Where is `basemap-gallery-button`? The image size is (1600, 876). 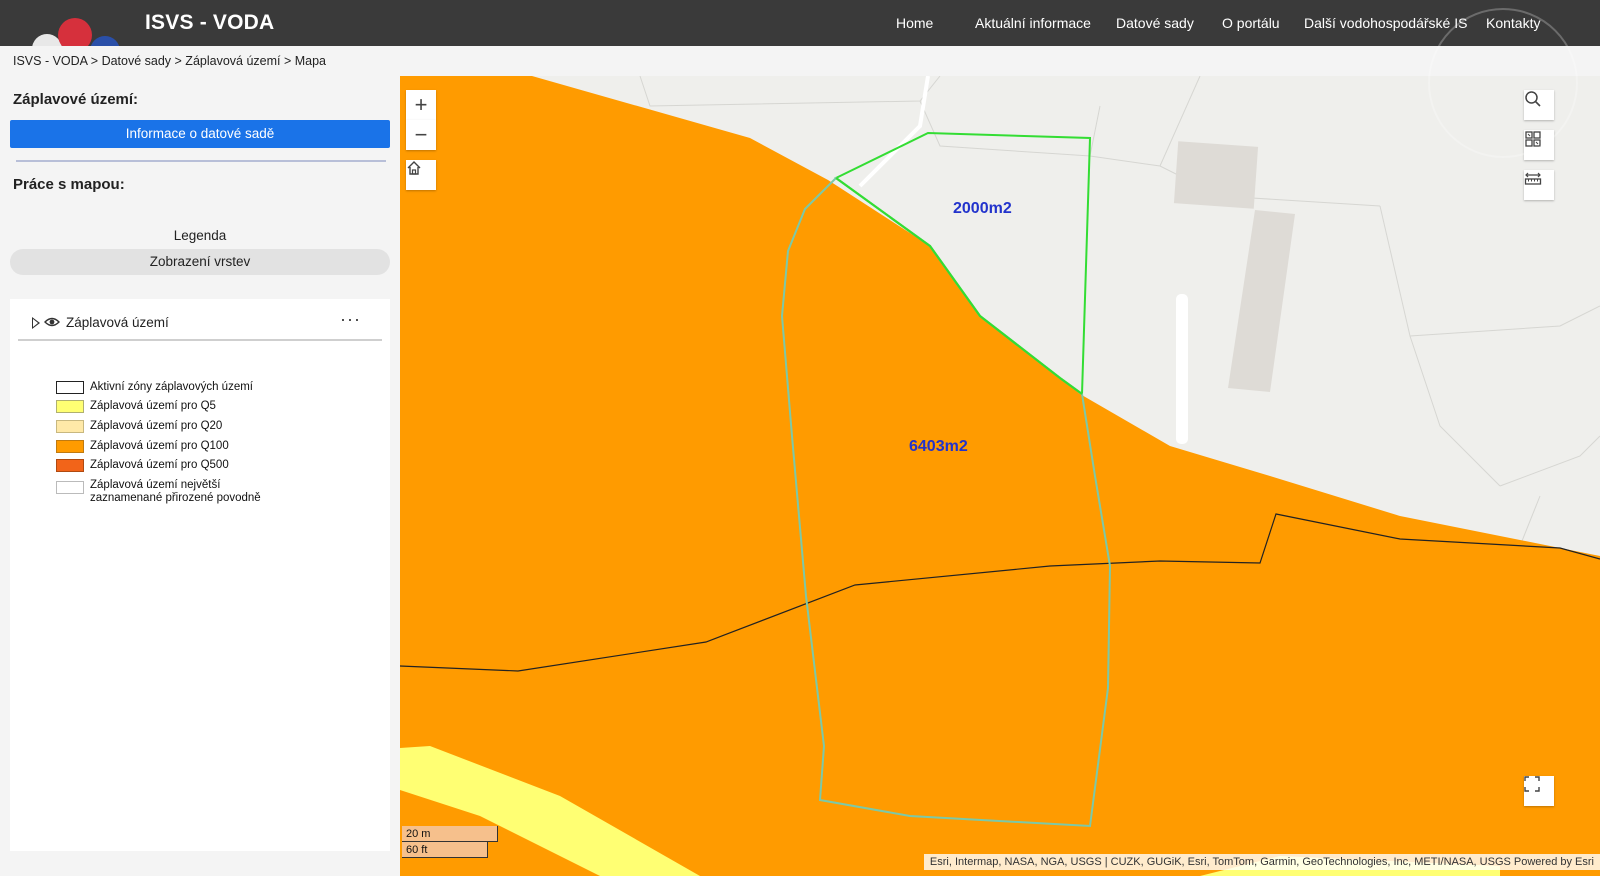
basemap-gallery-button is located at coordinates (1539, 145).